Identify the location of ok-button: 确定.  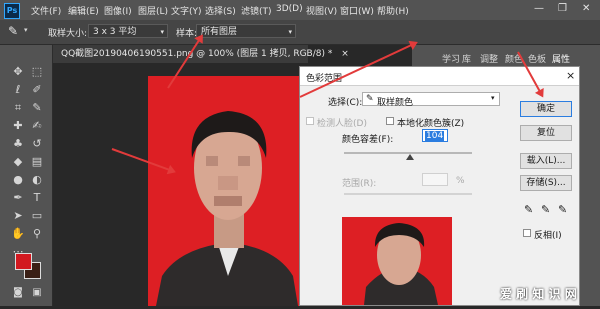
(546, 109).